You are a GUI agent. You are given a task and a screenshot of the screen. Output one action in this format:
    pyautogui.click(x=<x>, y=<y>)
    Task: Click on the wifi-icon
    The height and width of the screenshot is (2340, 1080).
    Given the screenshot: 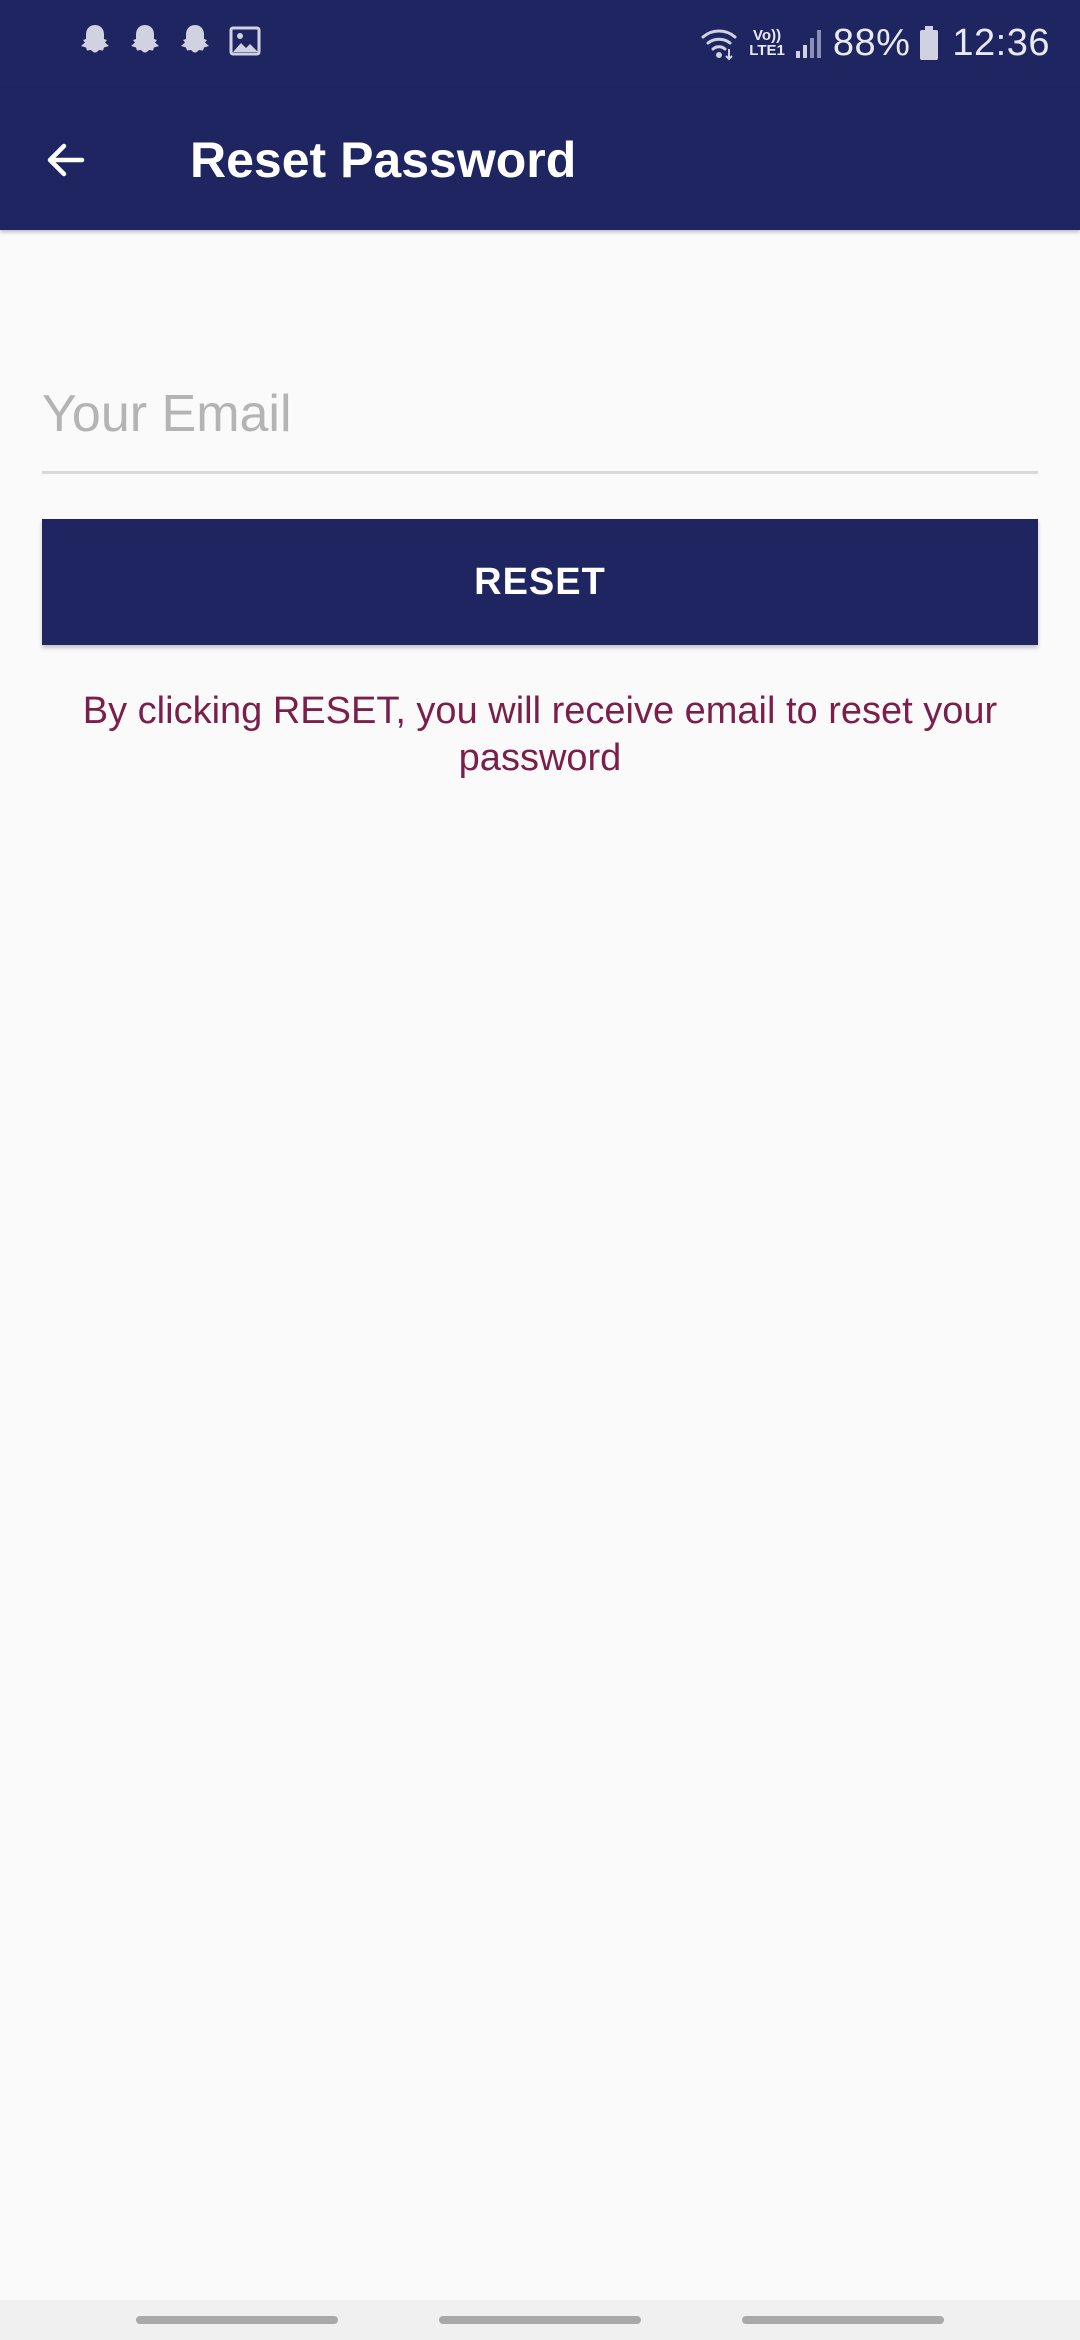 What is the action you would take?
    pyautogui.click(x=719, y=45)
    